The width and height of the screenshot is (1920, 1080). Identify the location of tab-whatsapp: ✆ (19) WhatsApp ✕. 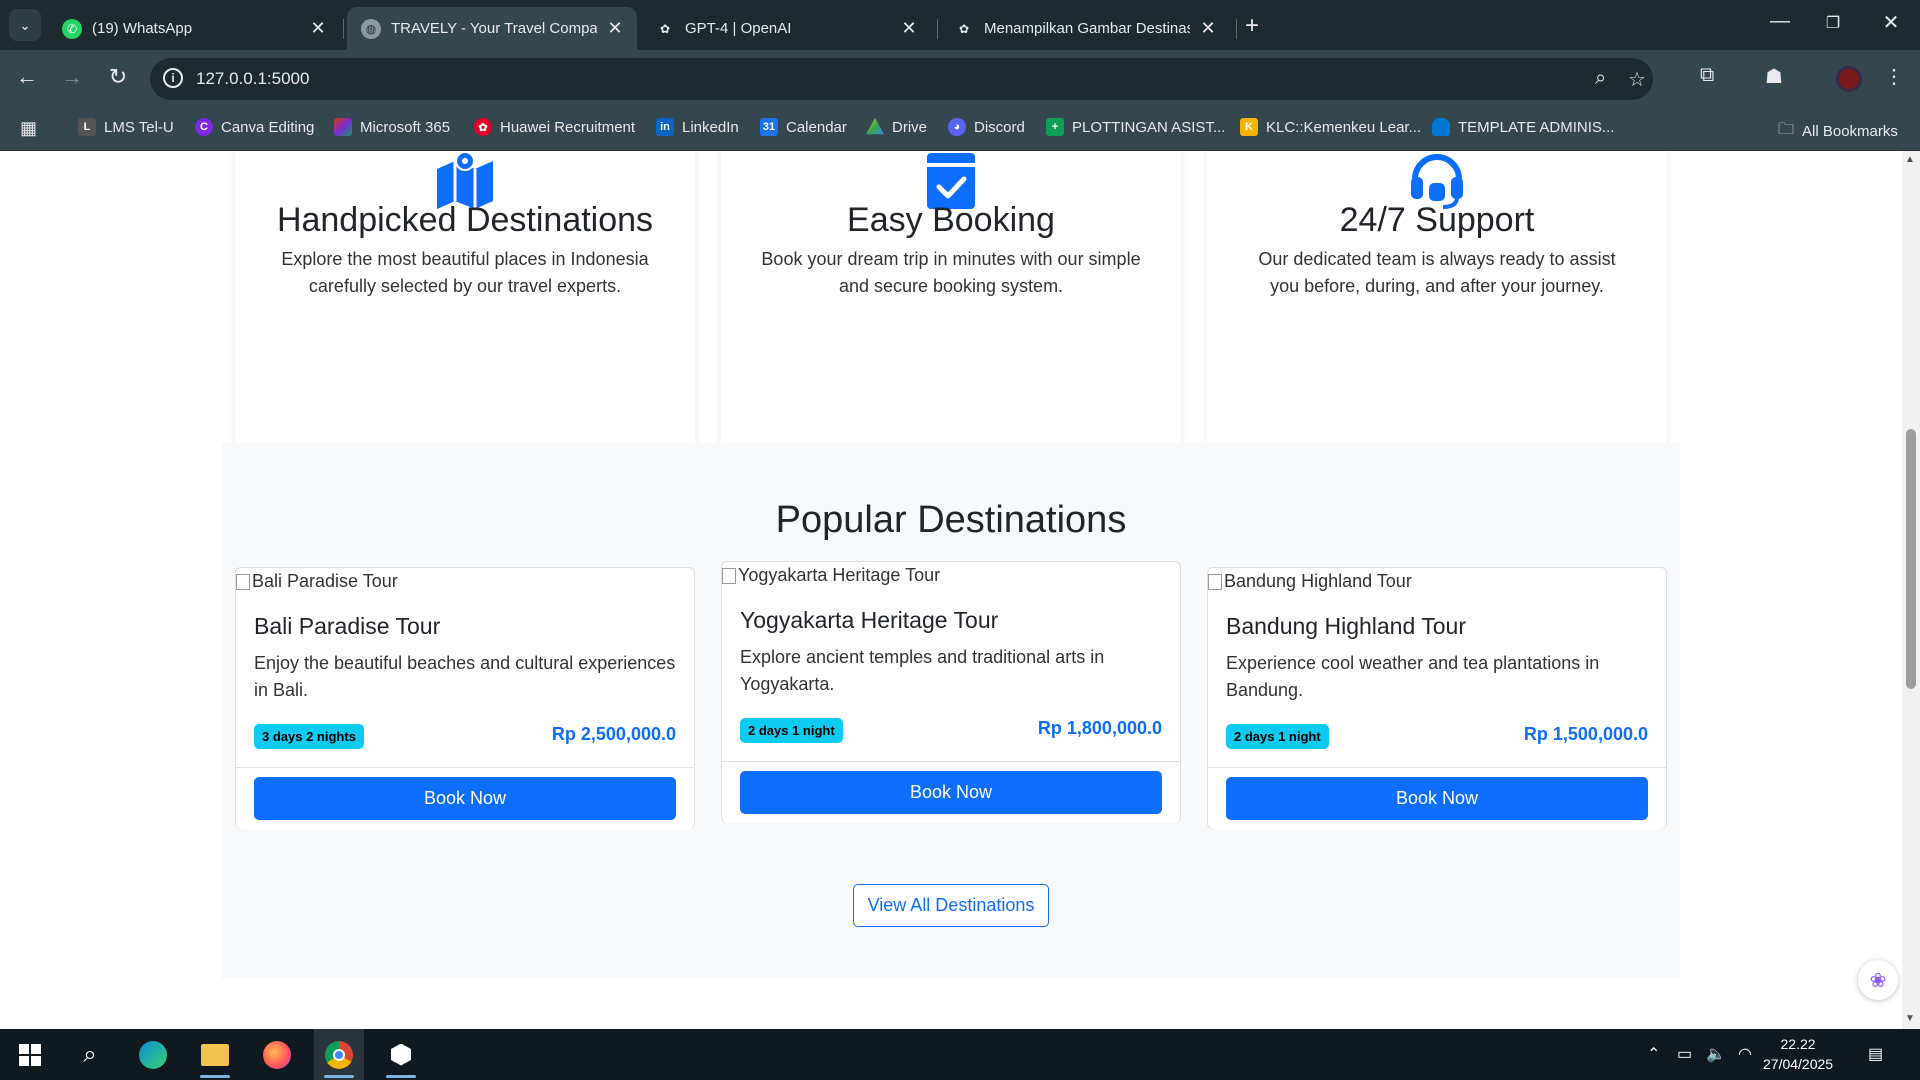
(194, 28).